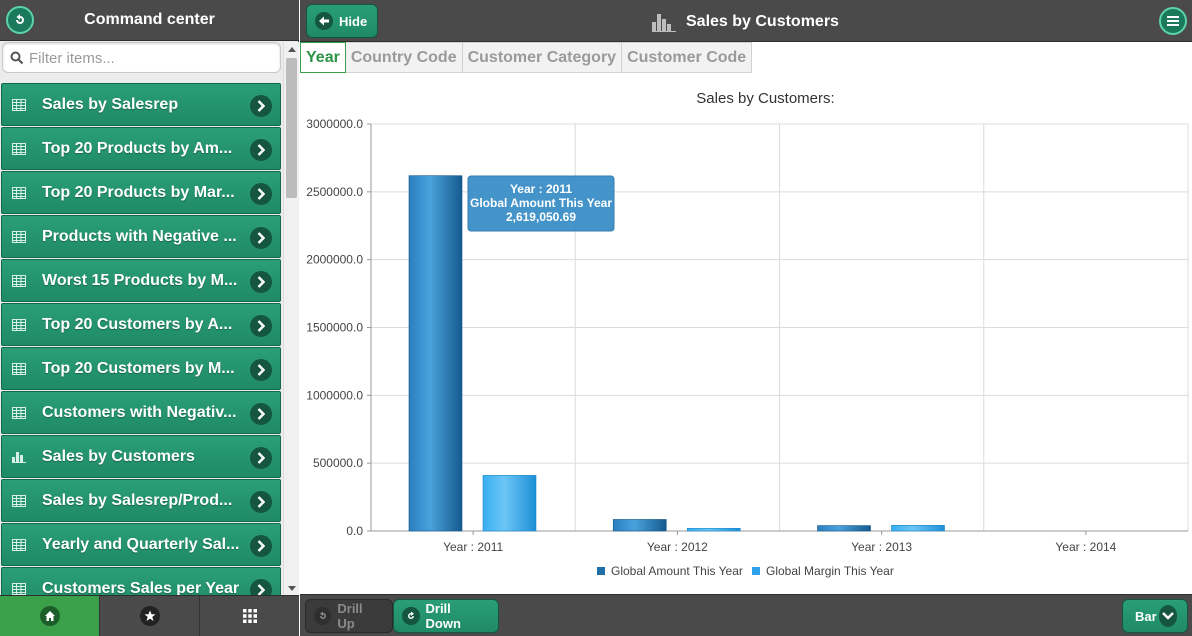 Image resolution: width=1192 pixels, height=636 pixels. What do you see at coordinates (334, 260) in the screenshot?
I see `y-tick-label: 2000000.0` at bounding box center [334, 260].